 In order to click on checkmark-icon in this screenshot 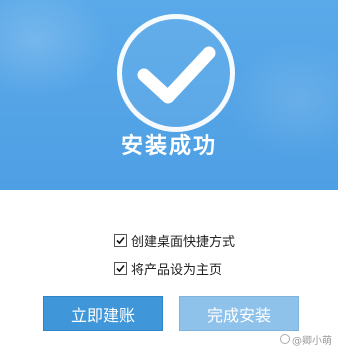, I will do `click(176, 75)`.